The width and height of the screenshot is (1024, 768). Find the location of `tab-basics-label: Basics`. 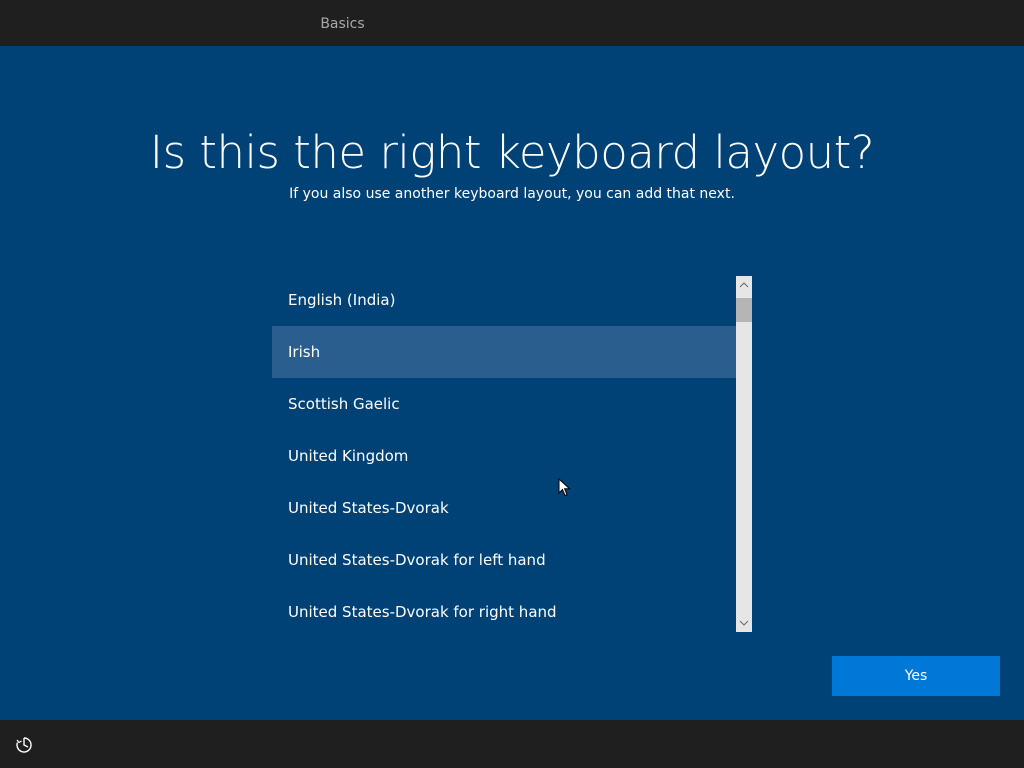

tab-basics-label: Basics is located at coordinates (342, 24).